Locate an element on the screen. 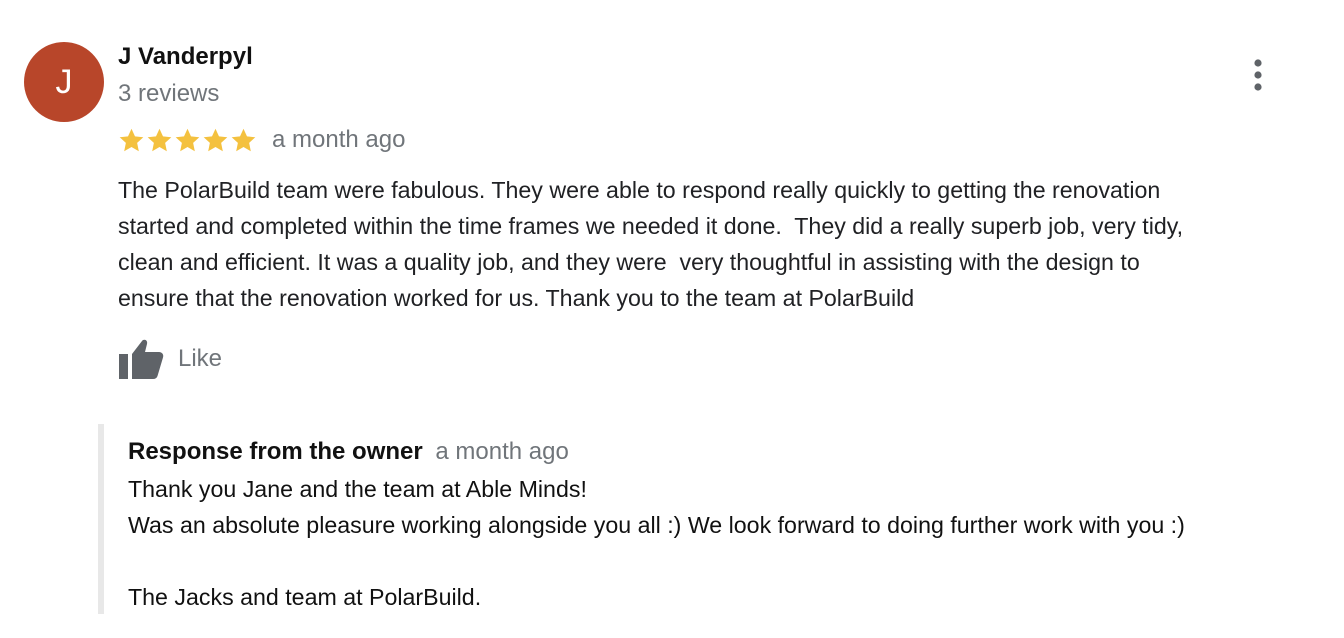 The width and height of the screenshot is (1344, 638). reviewer-name: J Vanderpyl is located at coordinates (185, 57).